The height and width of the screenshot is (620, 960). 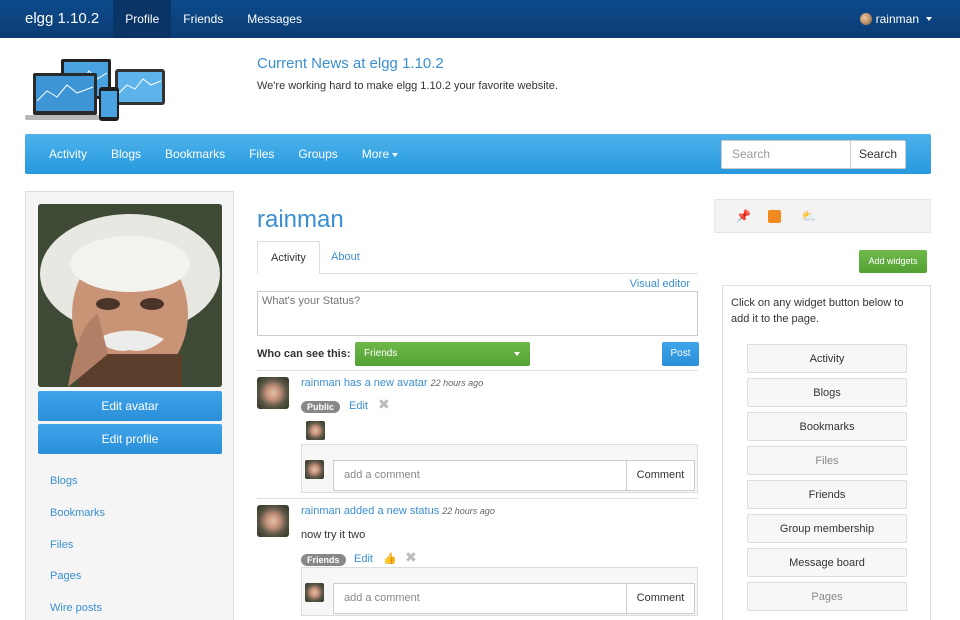 I want to click on status-input, so click(x=477, y=313).